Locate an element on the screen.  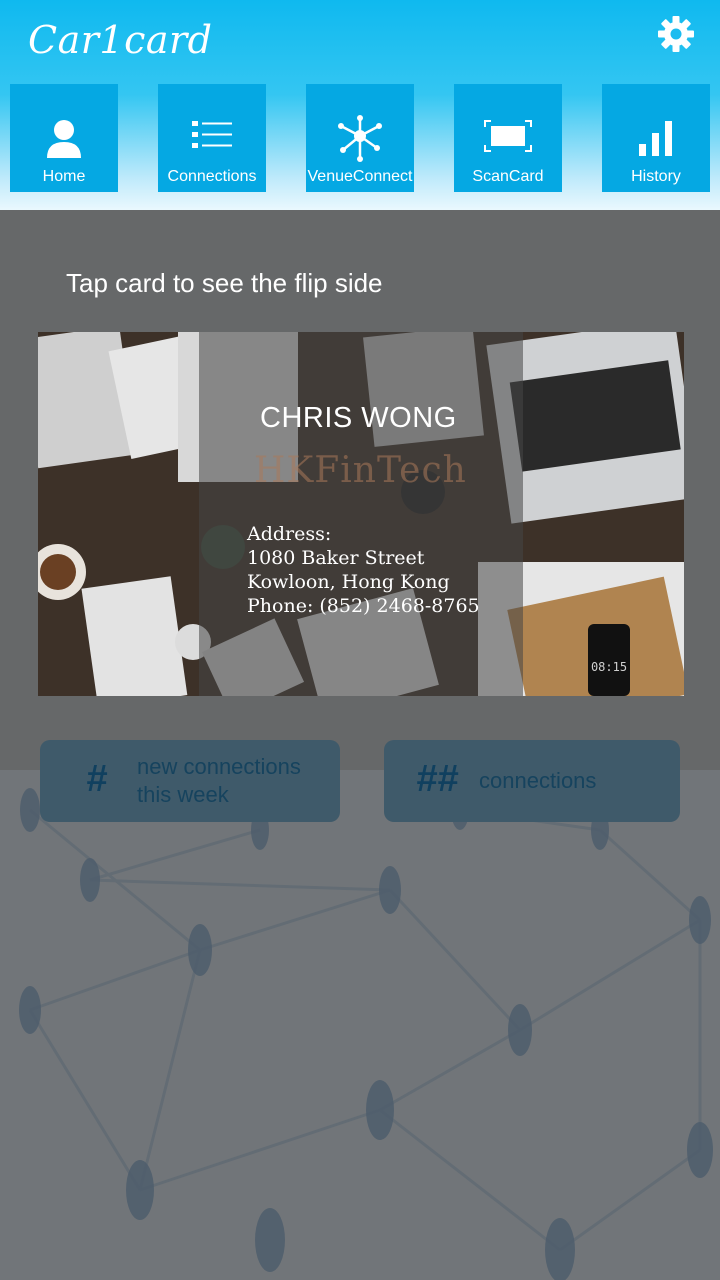
card-company: HKFinTech is located at coordinates (360, 470).